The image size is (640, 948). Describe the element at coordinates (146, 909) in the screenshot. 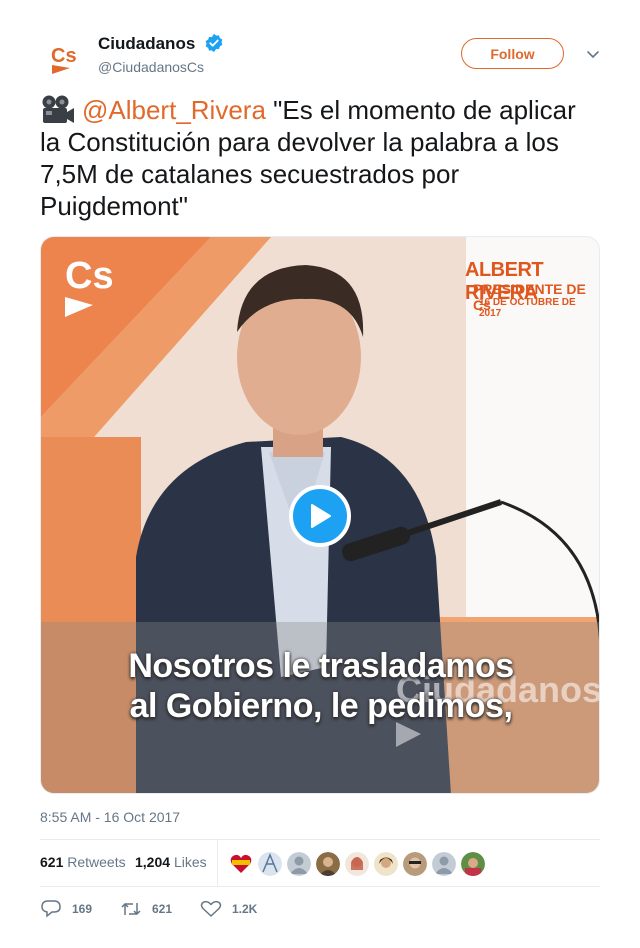

I see `retweet-button: 621` at that location.